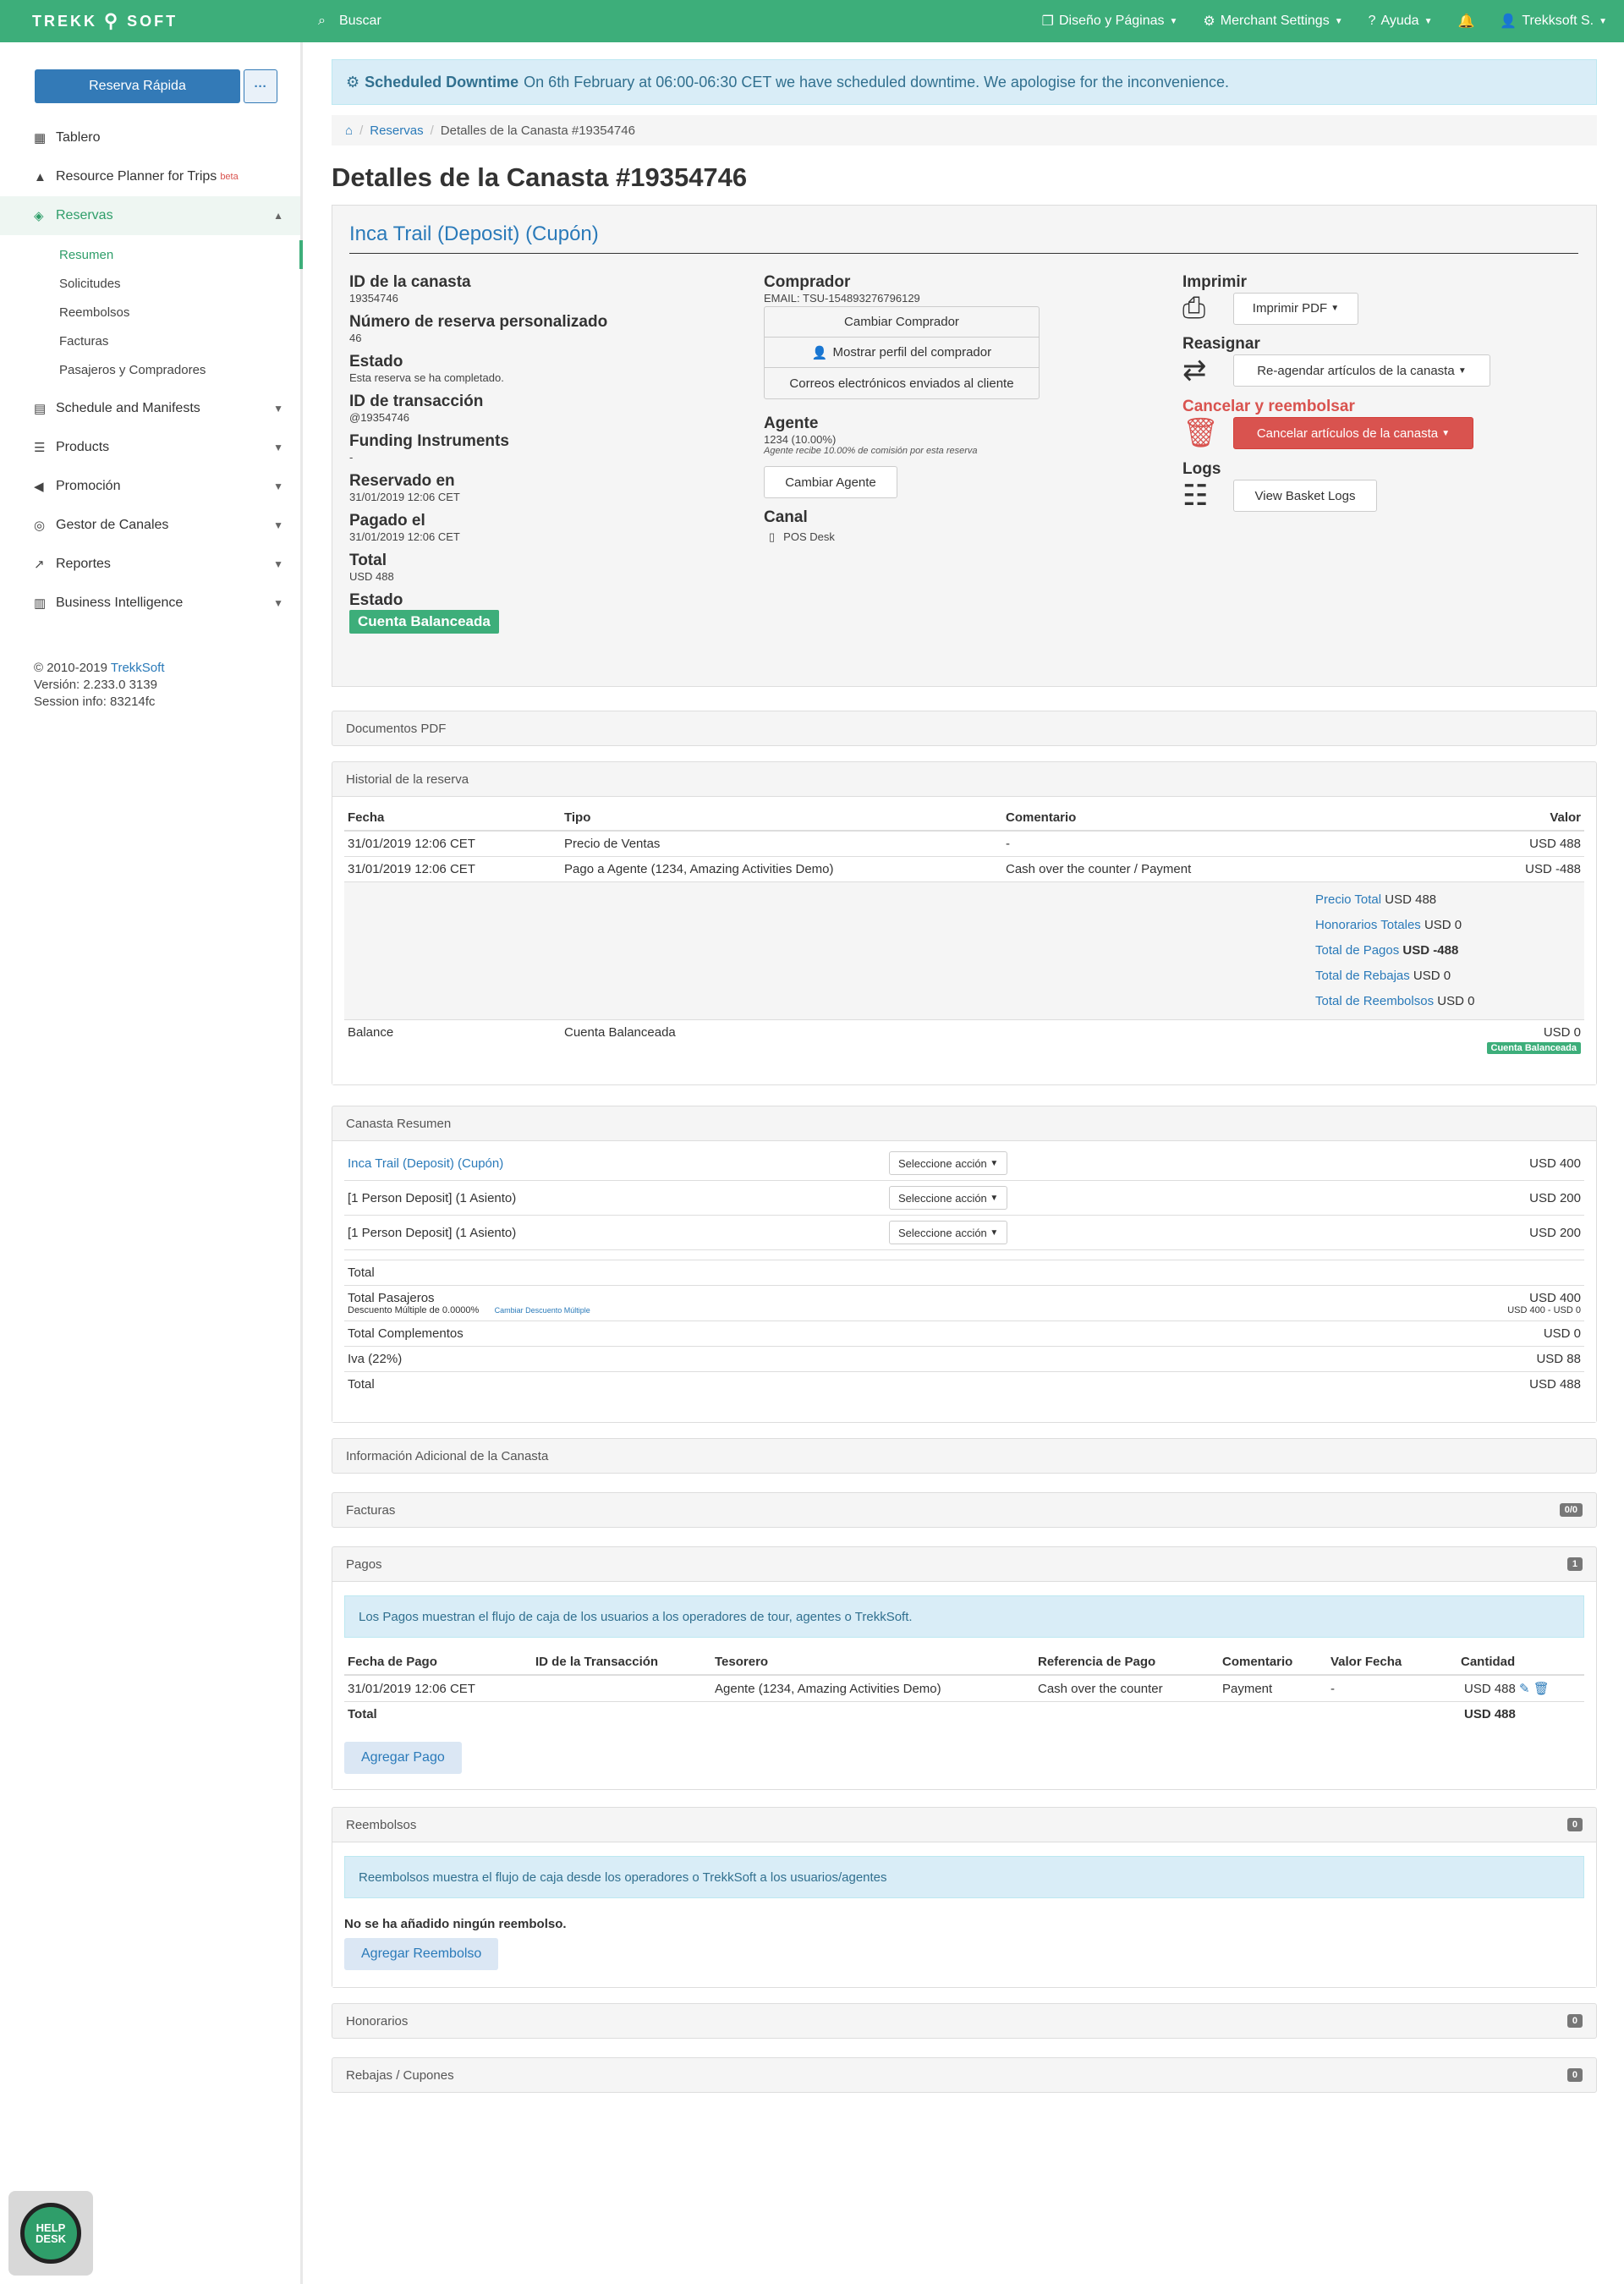 The height and width of the screenshot is (2284, 1624). I want to click on user-menu: 👤 Trekksoft S. ▼, so click(1554, 22).